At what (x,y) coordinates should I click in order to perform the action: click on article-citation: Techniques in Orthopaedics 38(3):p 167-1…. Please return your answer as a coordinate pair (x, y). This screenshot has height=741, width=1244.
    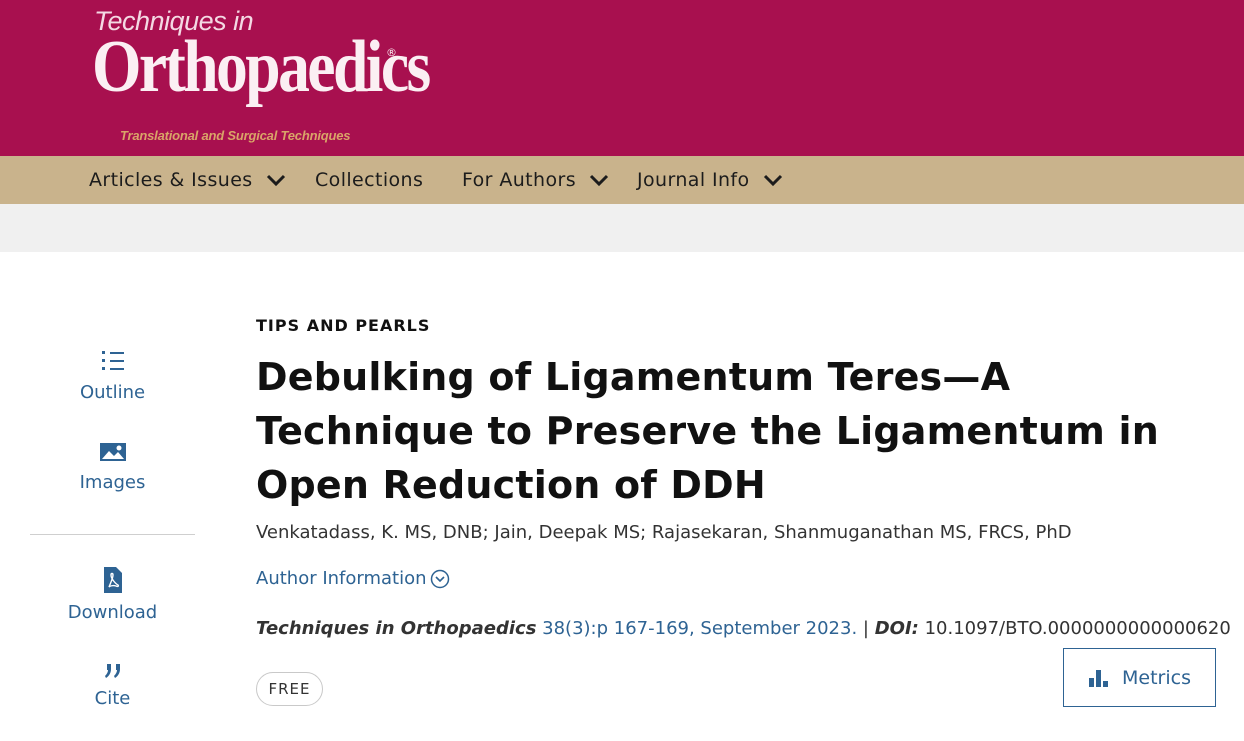
    Looking at the image, I should click on (743, 628).